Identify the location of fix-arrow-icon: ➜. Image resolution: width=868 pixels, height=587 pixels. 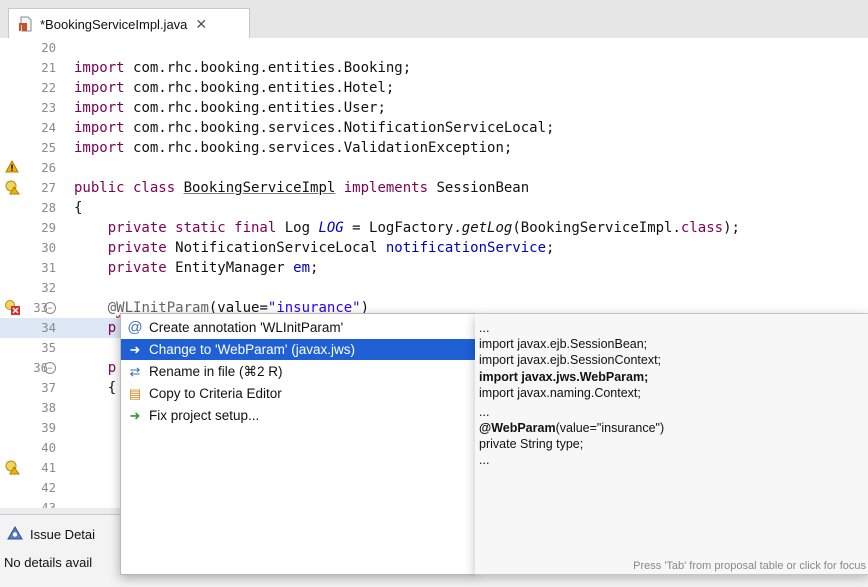
(135, 415).